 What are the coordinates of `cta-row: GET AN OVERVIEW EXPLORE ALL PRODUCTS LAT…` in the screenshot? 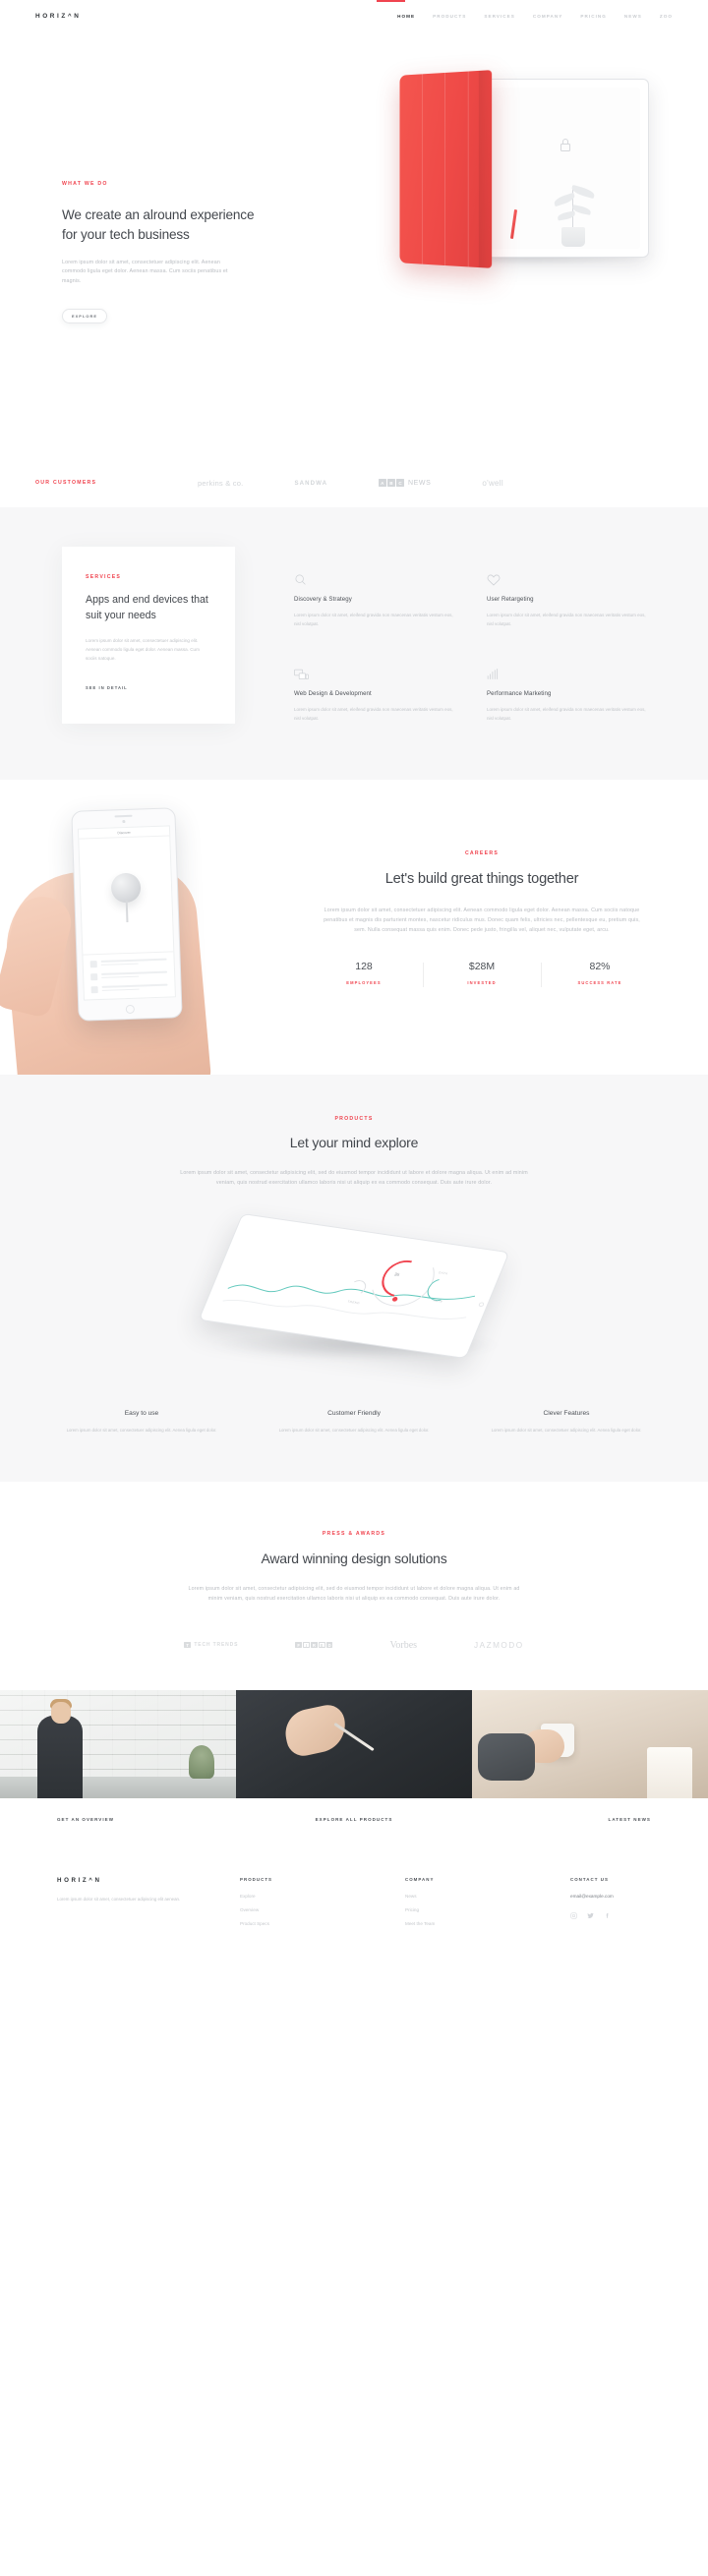 It's located at (354, 1820).